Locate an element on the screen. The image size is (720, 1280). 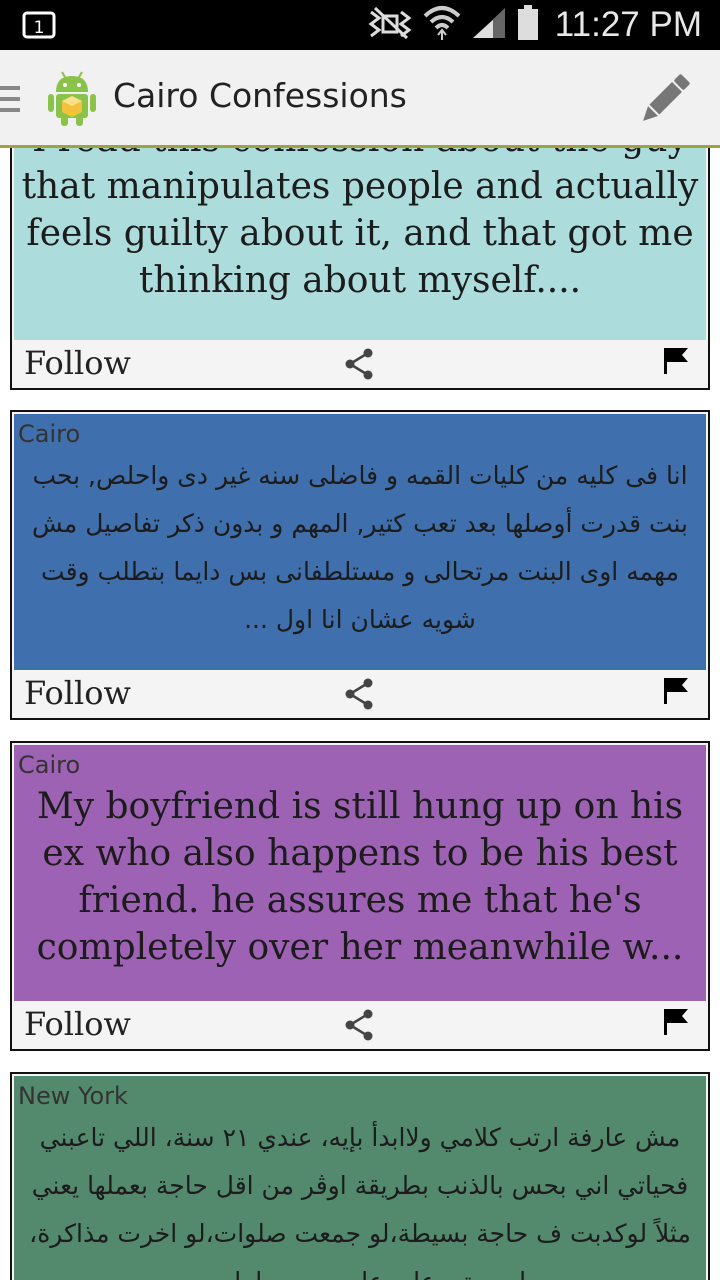
svg-text: 1 is located at coordinates (39, 28).